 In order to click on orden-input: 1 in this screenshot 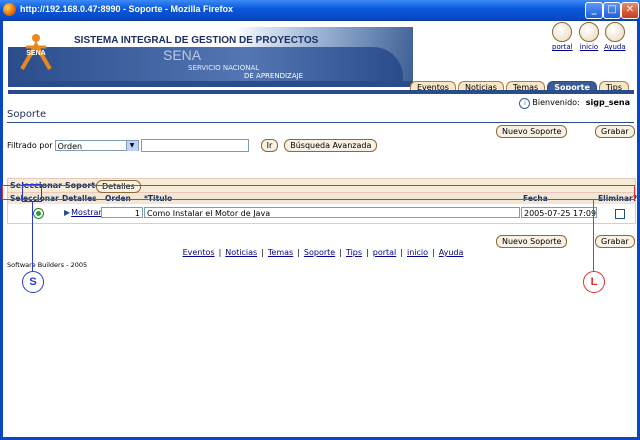, I will do `click(122, 212)`.